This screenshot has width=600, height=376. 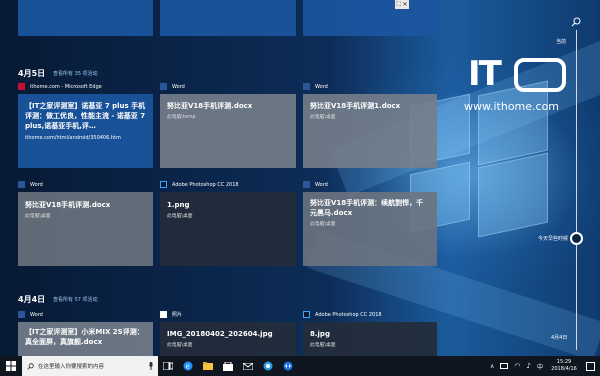 What do you see at coordinates (564, 369) in the screenshot?
I see `clock-date: 2018/4/16` at bounding box center [564, 369].